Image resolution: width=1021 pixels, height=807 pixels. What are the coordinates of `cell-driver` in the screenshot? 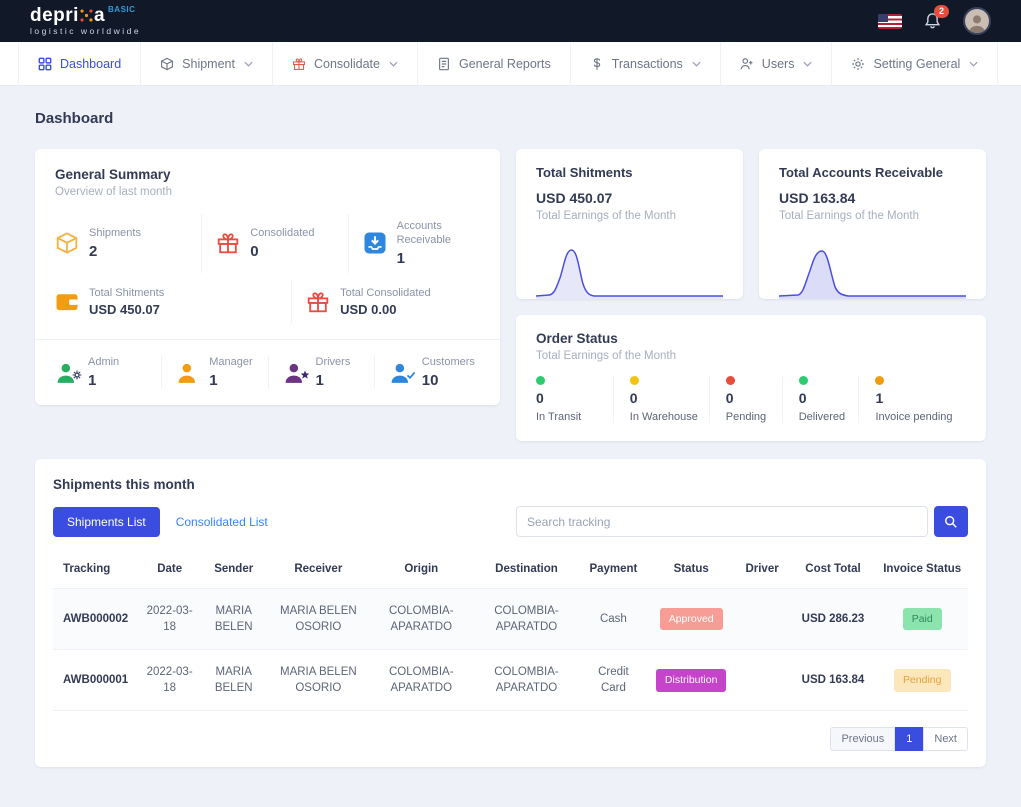 It's located at (762, 680).